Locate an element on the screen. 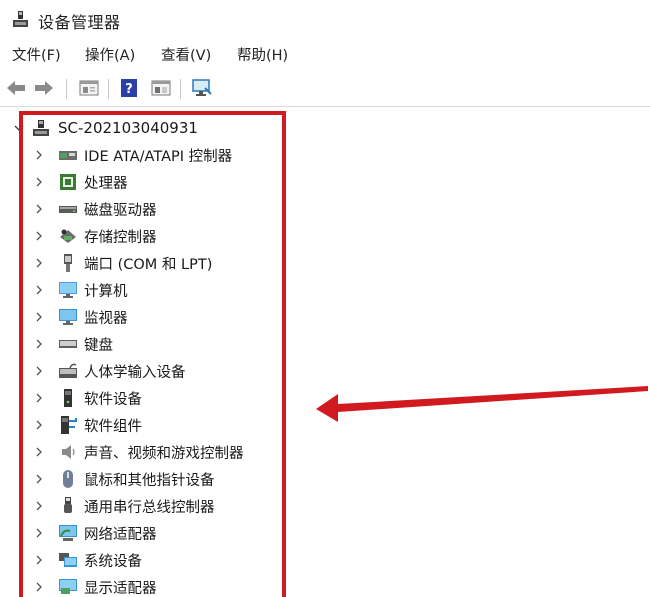 The height and width of the screenshot is (597, 650). properties-button is located at coordinates (89, 88).